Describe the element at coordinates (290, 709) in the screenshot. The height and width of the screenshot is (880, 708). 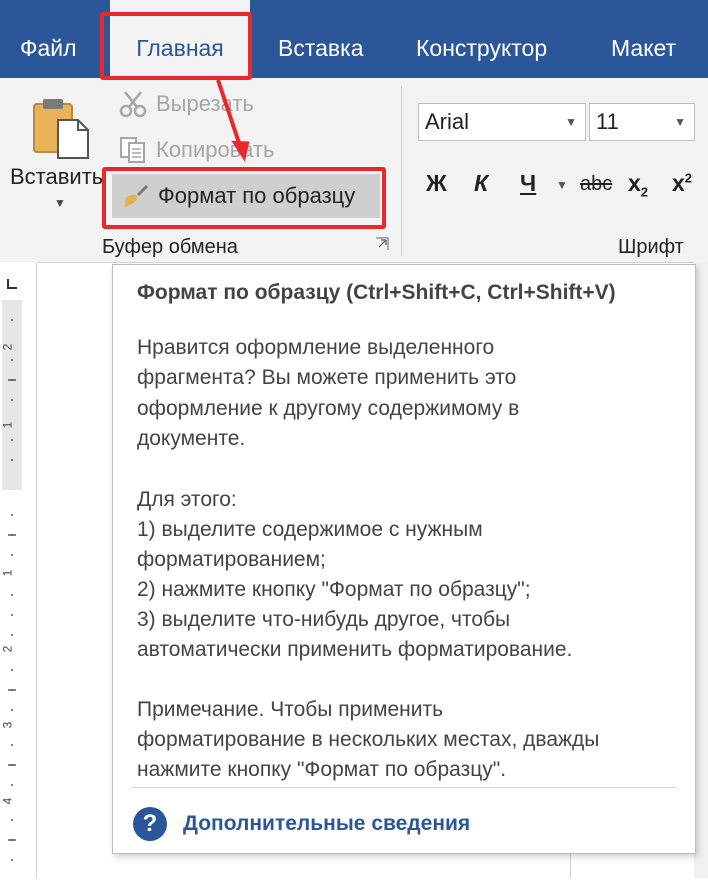
I see `tooltip-text: Примечание. Чтобы применить` at that location.